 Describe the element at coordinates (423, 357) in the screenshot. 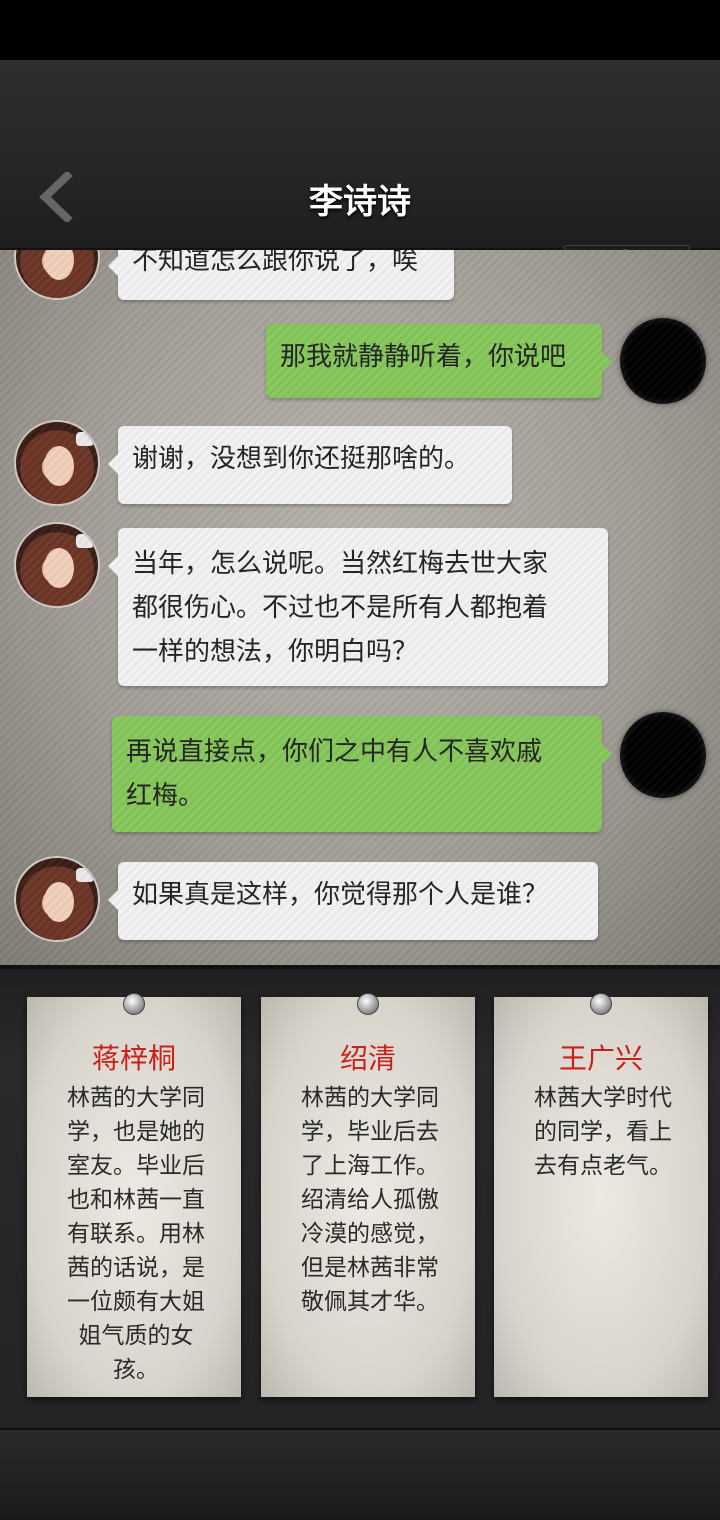

I see `message-text: 那我就静静听着，你说吧` at that location.